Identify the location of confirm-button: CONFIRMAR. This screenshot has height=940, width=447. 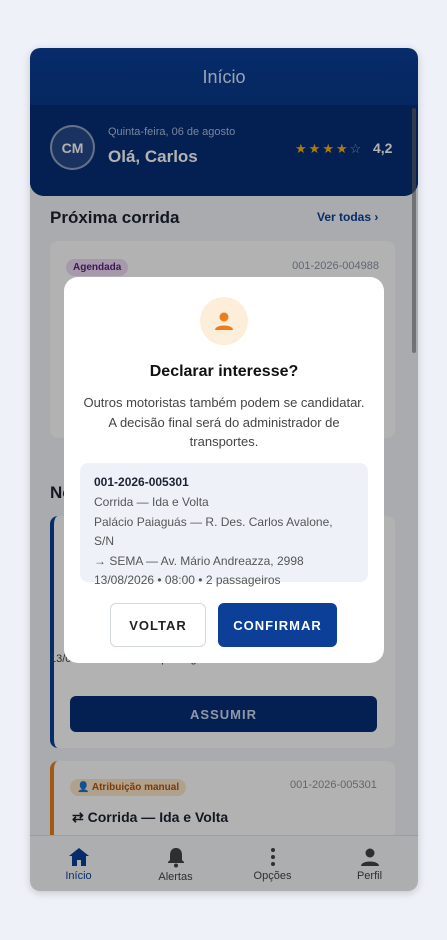
(277, 625).